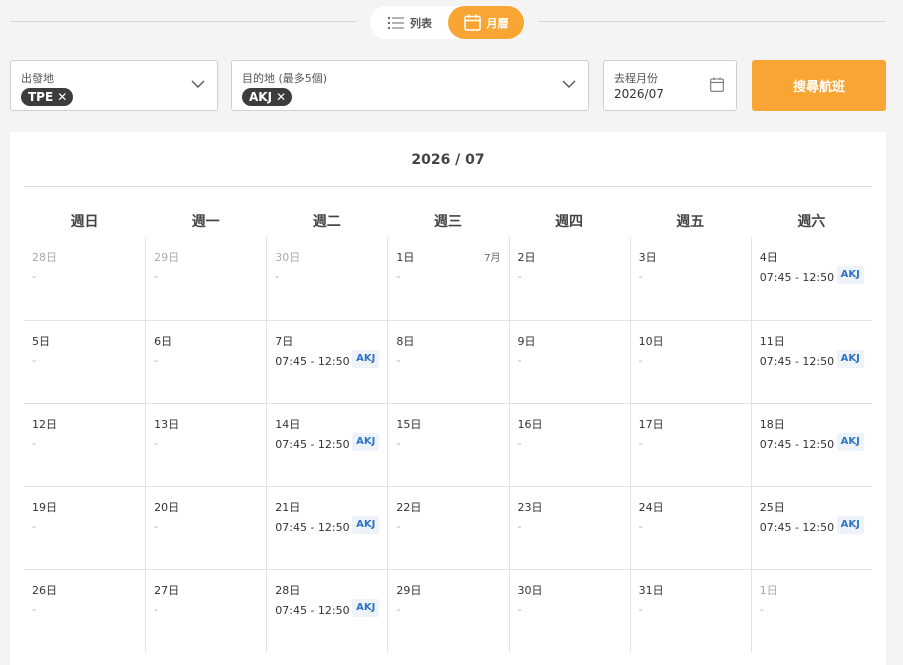 This screenshot has height=665, width=903. What do you see at coordinates (326, 222) in the screenshot?
I see `weekday-label: 週二` at bounding box center [326, 222].